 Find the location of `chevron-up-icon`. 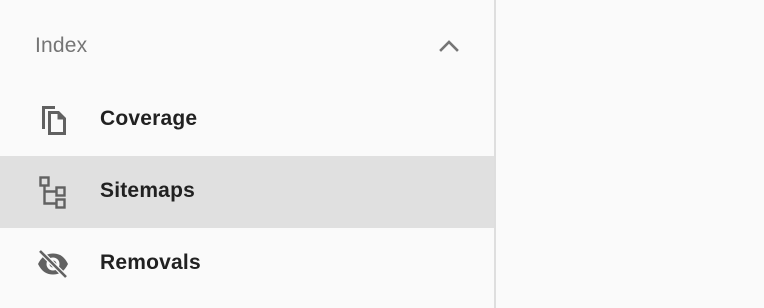

chevron-up-icon is located at coordinates (449, 46).